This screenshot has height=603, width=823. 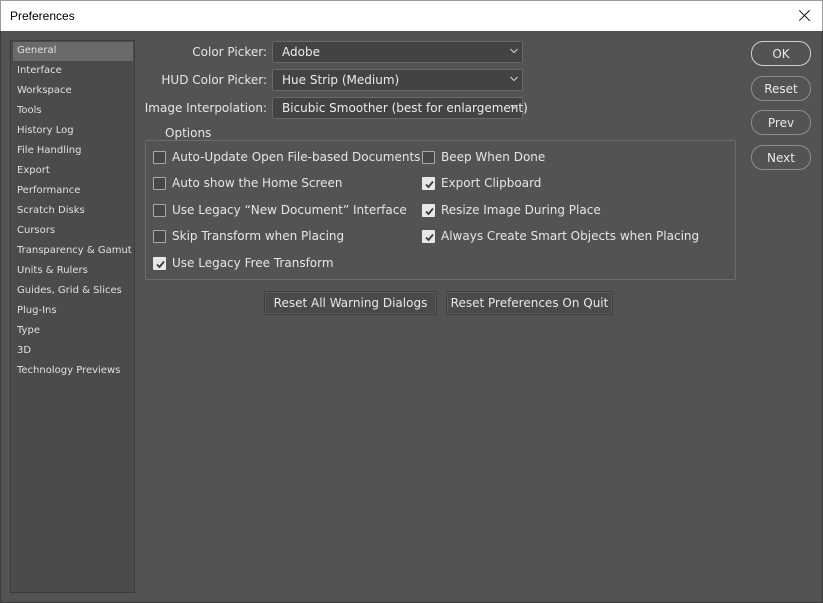 I want to click on sidebar-item-file-handling: File Handling, so click(x=73, y=151).